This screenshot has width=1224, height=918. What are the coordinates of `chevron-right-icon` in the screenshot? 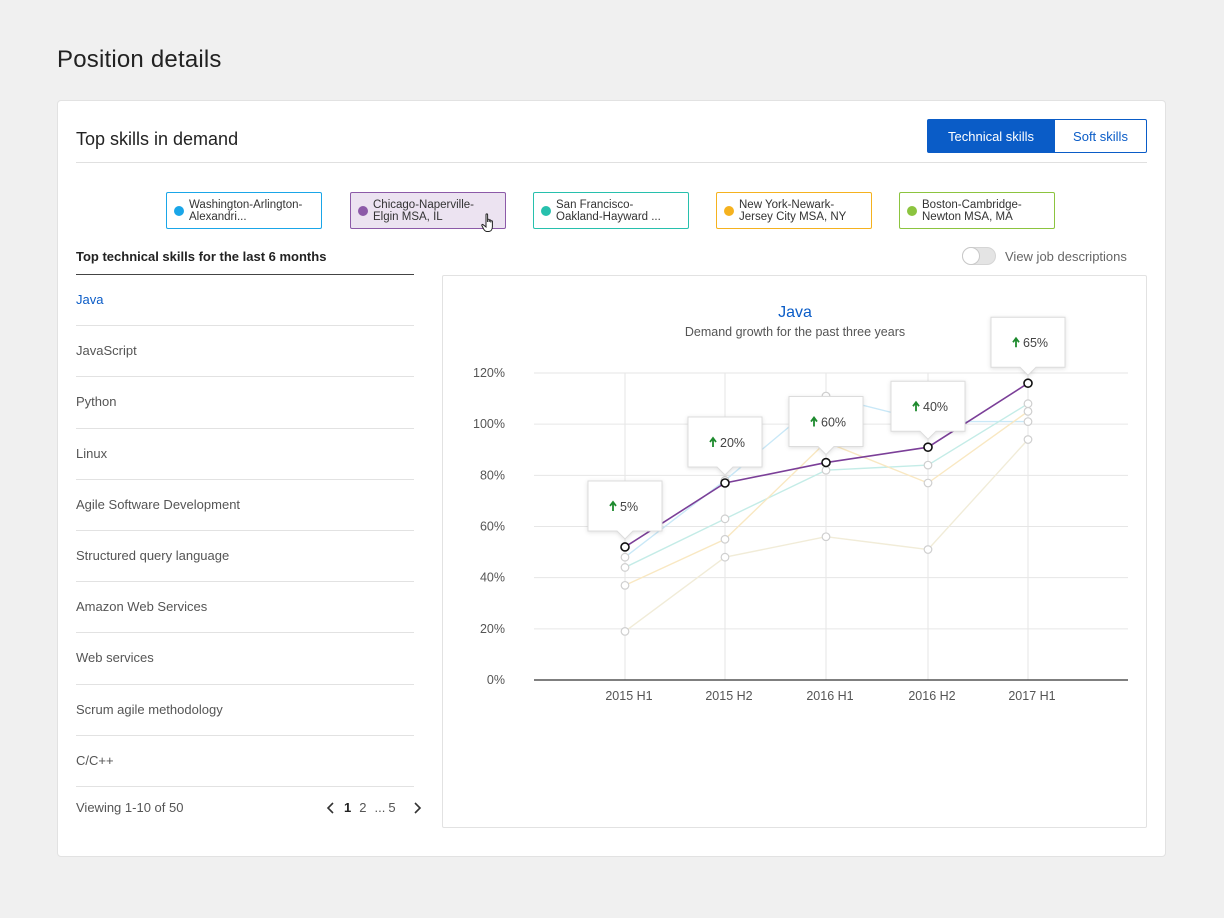 It's located at (417, 808).